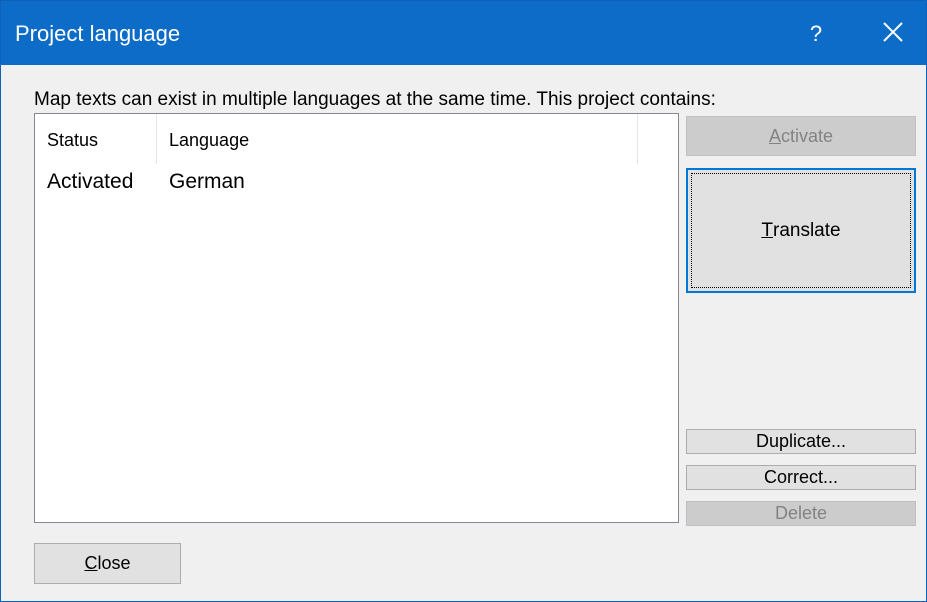 The height and width of the screenshot is (602, 927). Describe the element at coordinates (98, 33) in the screenshot. I see `dialog-title: Project language` at that location.